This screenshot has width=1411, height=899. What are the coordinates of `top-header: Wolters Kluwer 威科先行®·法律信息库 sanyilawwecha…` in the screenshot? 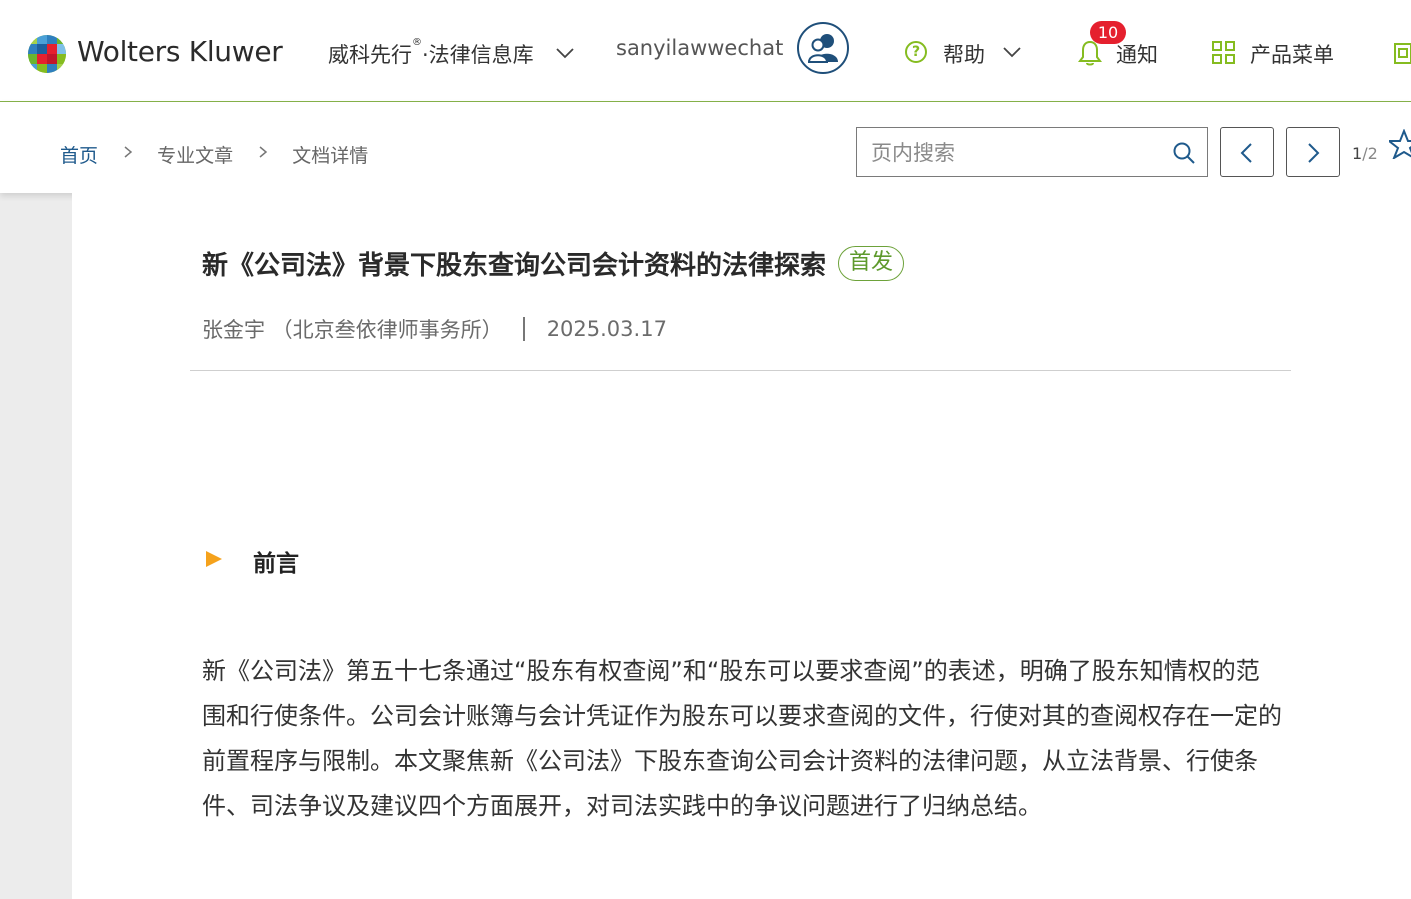 It's located at (705, 51).